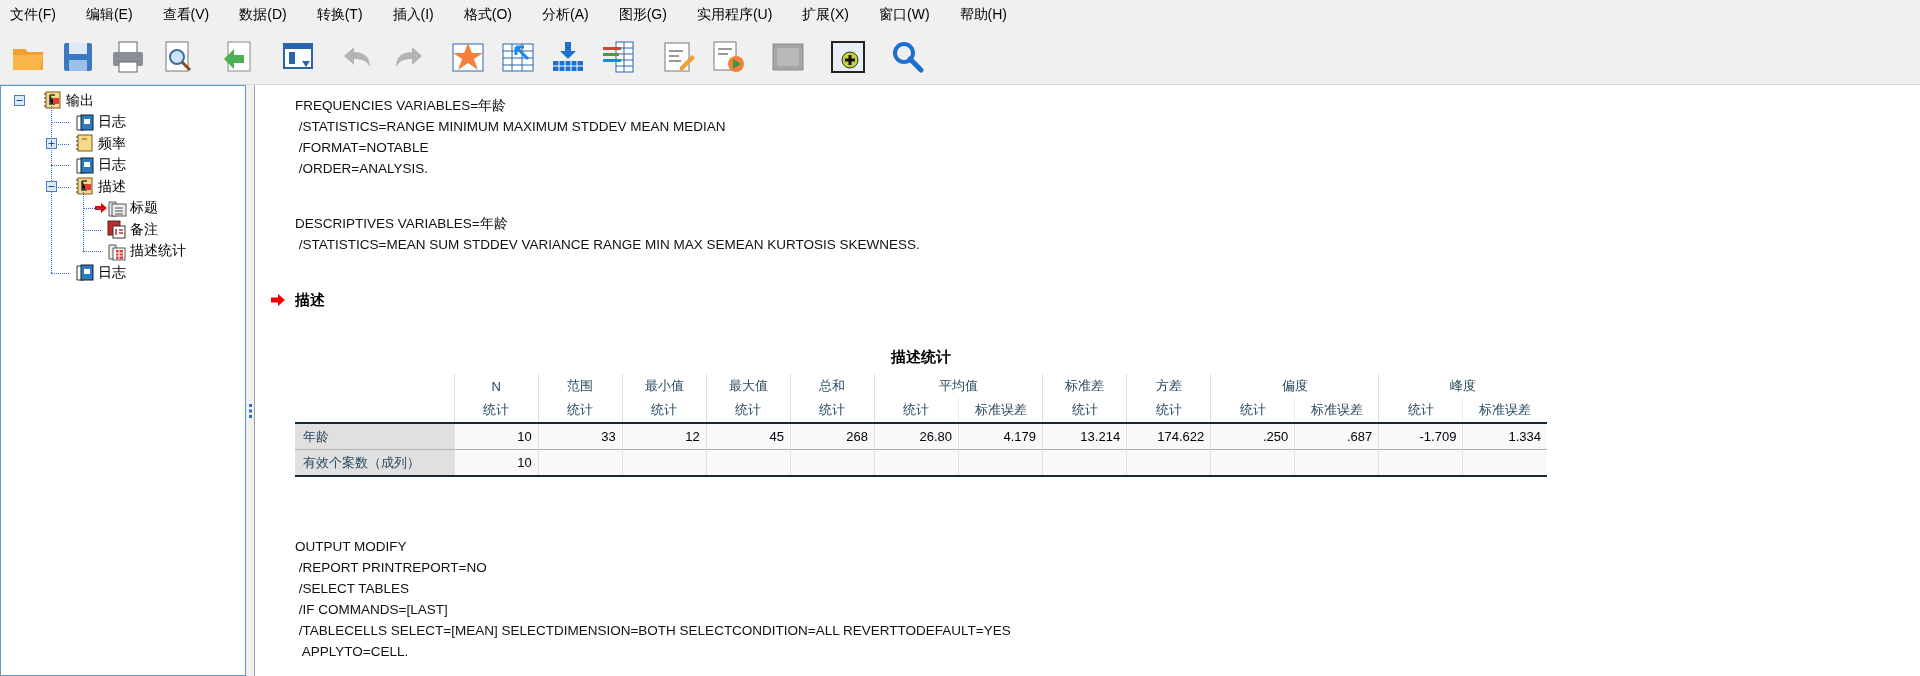  What do you see at coordinates (618, 57) in the screenshot?
I see `bars-grid-icon` at bounding box center [618, 57].